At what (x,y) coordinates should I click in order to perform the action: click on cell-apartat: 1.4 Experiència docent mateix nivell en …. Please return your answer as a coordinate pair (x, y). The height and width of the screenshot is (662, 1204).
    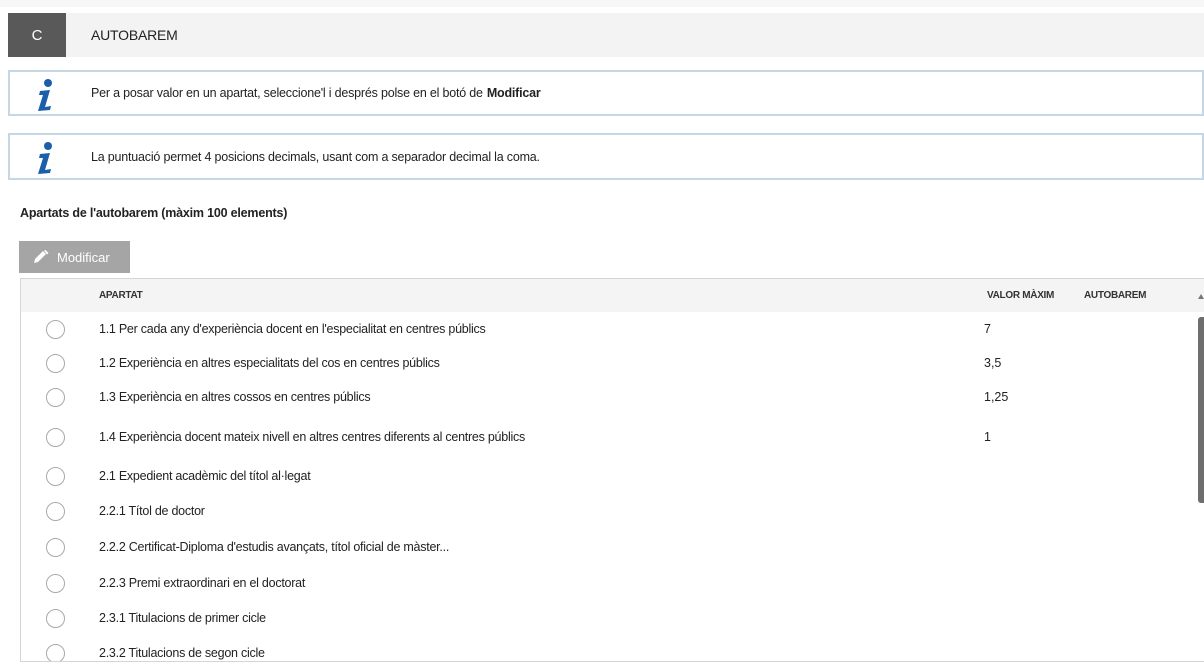
    Looking at the image, I should click on (312, 437).